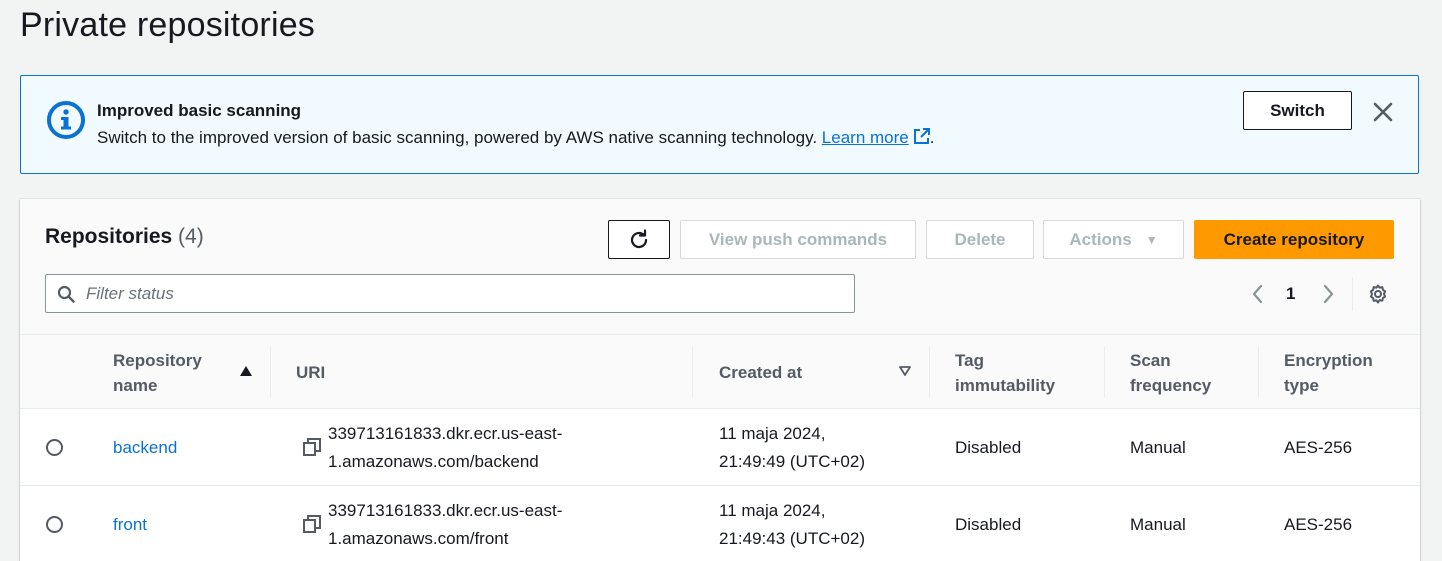 Image resolution: width=1442 pixels, height=561 pixels. I want to click on sort-ascending-icon, so click(246, 371).